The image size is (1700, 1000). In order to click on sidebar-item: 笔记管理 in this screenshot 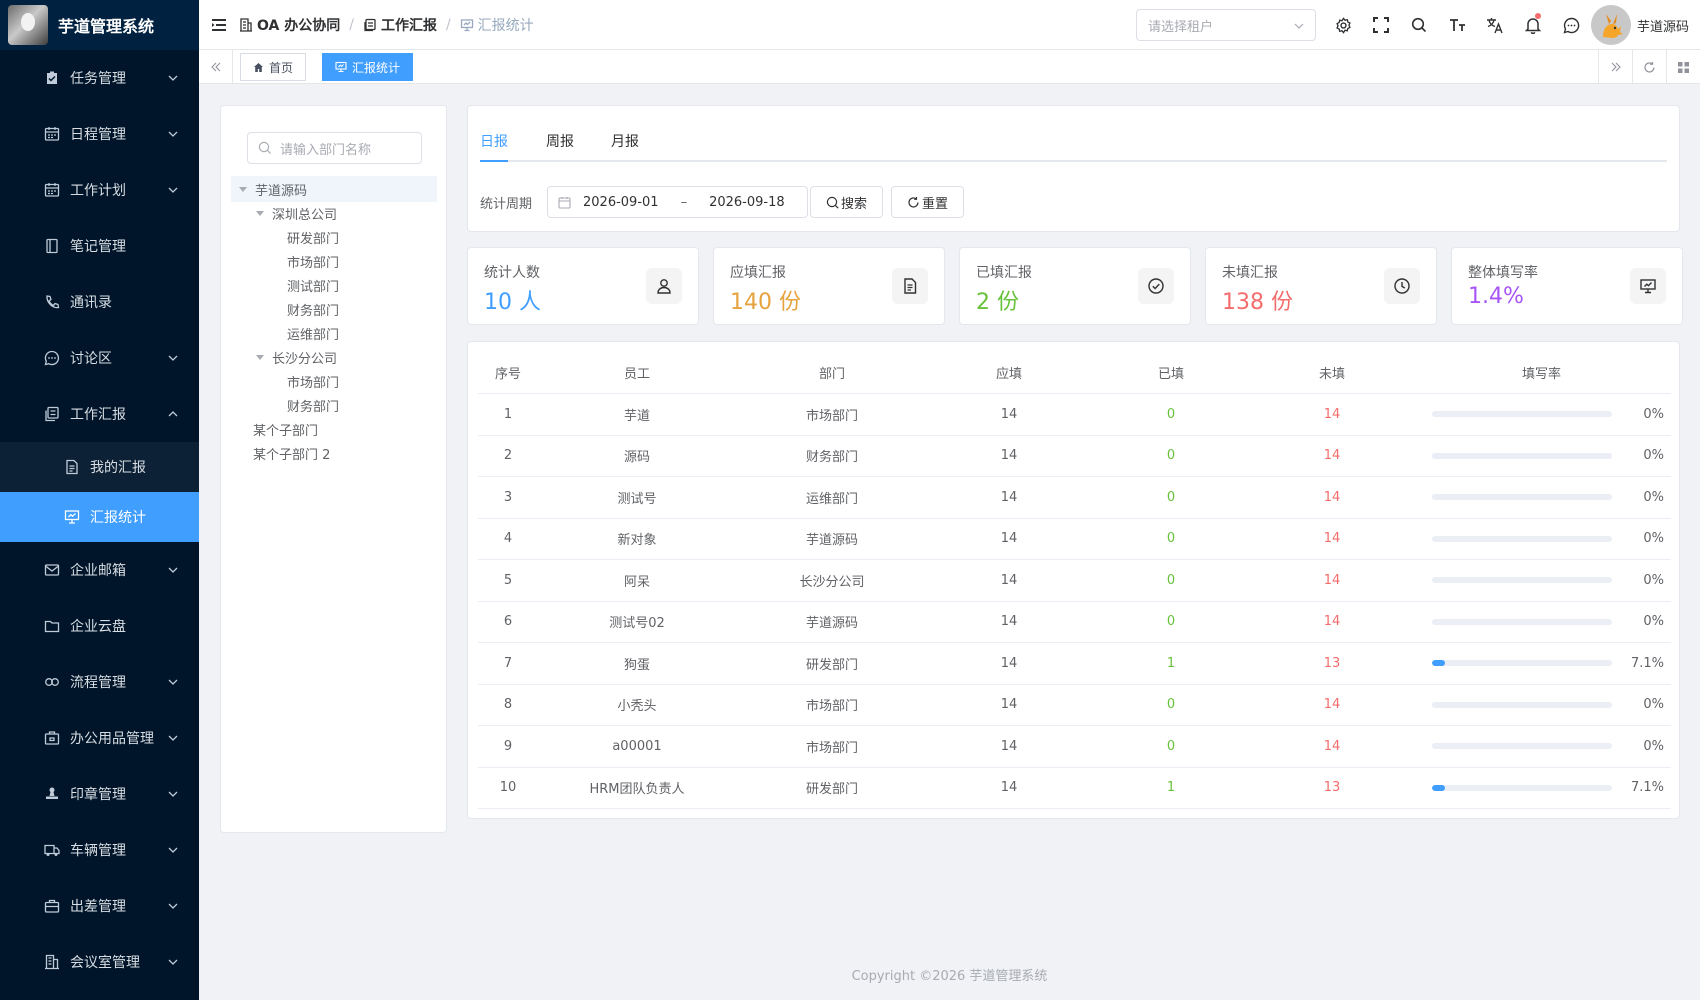, I will do `click(99, 246)`.